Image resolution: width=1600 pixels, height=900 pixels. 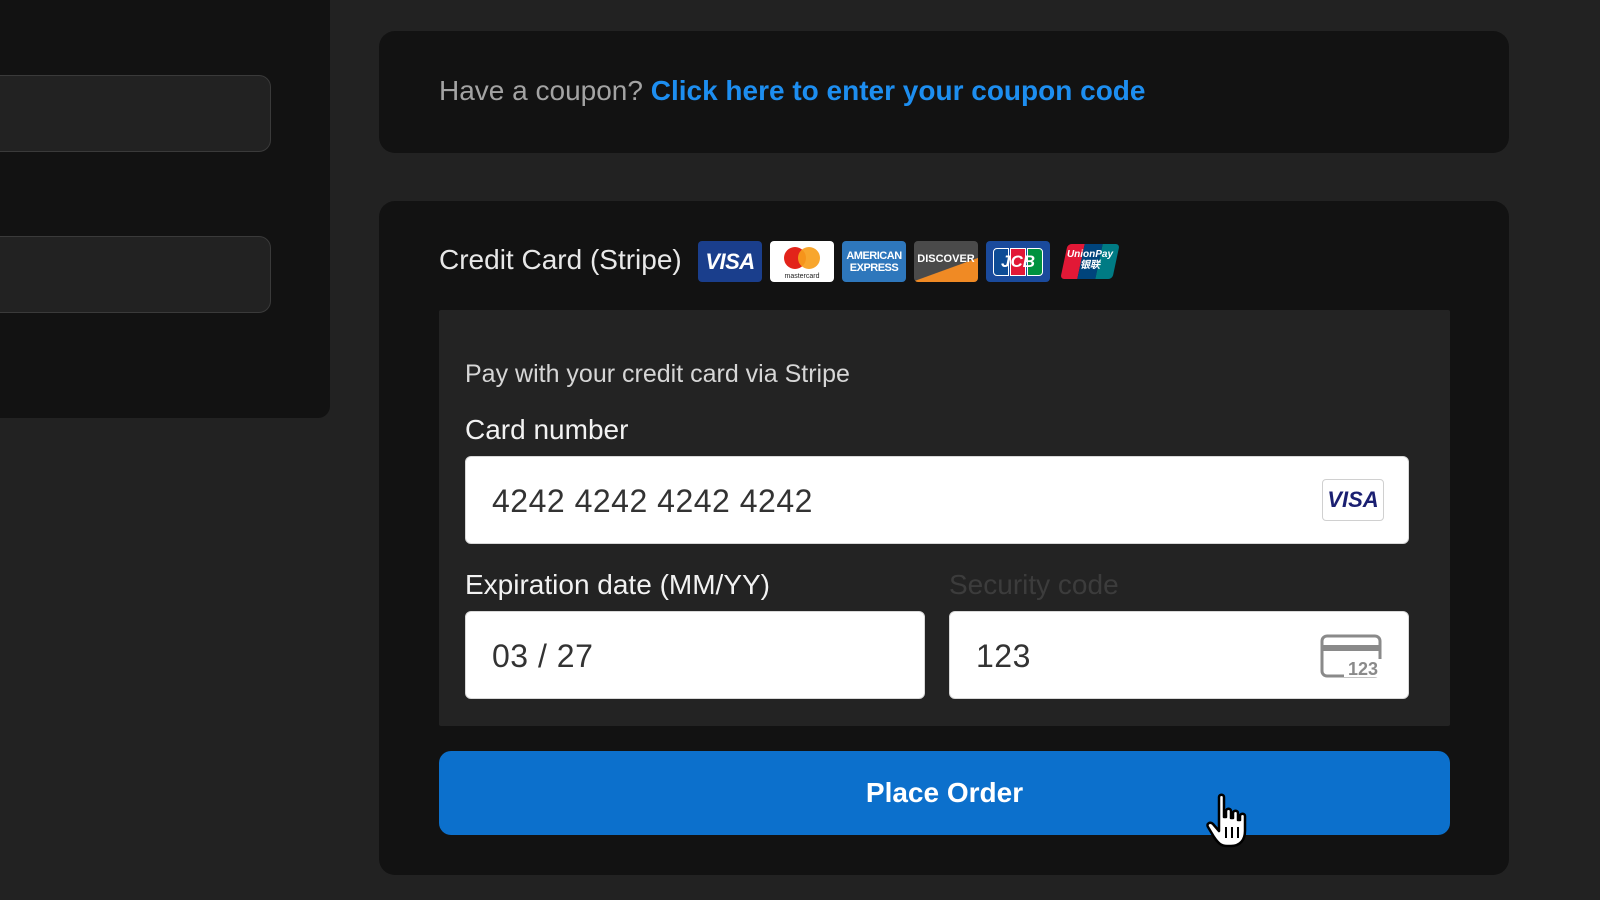 I want to click on security-code-input: 123 123, so click(x=1179, y=655).